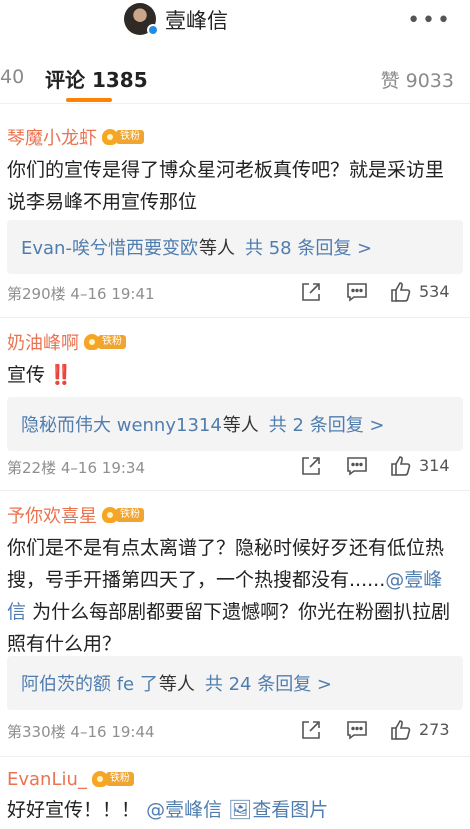 This screenshot has width=470, height=829. I want to click on tab-comments: 评论 1385, so click(96, 78).